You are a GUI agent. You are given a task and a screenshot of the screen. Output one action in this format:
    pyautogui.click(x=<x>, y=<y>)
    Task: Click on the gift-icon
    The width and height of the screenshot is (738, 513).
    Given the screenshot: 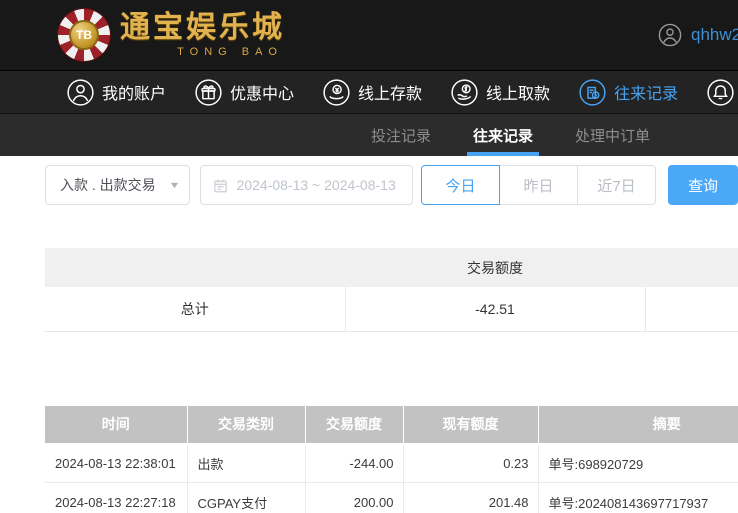 What is the action you would take?
    pyautogui.click(x=208, y=92)
    